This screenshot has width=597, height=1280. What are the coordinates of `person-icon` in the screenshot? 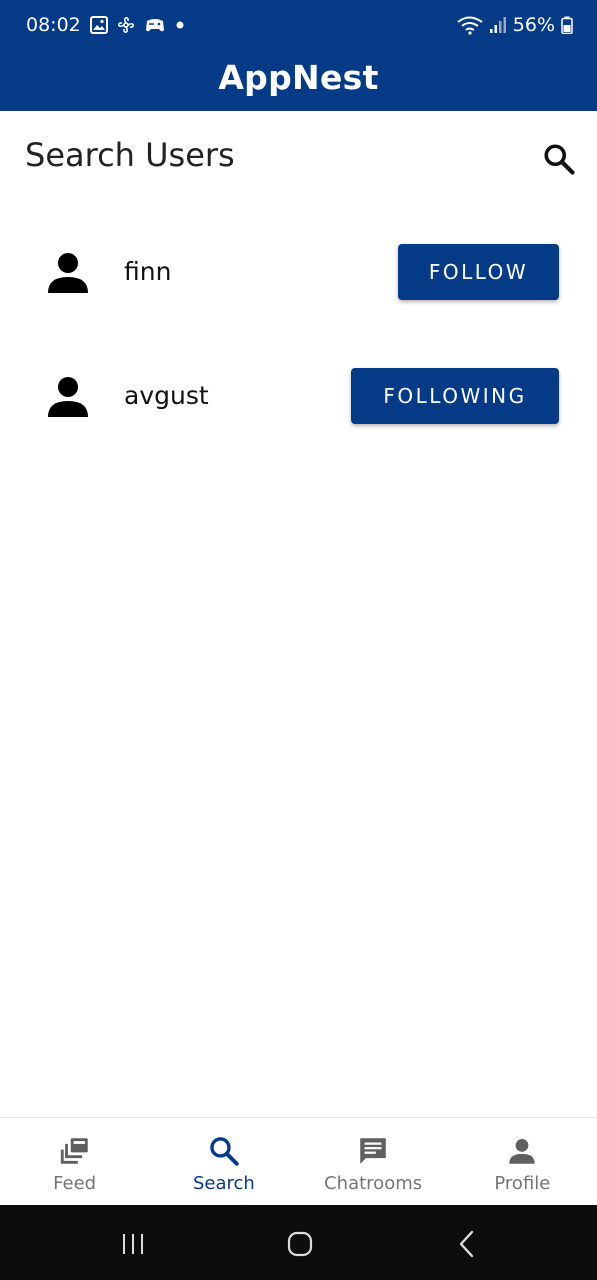 It's located at (522, 1151).